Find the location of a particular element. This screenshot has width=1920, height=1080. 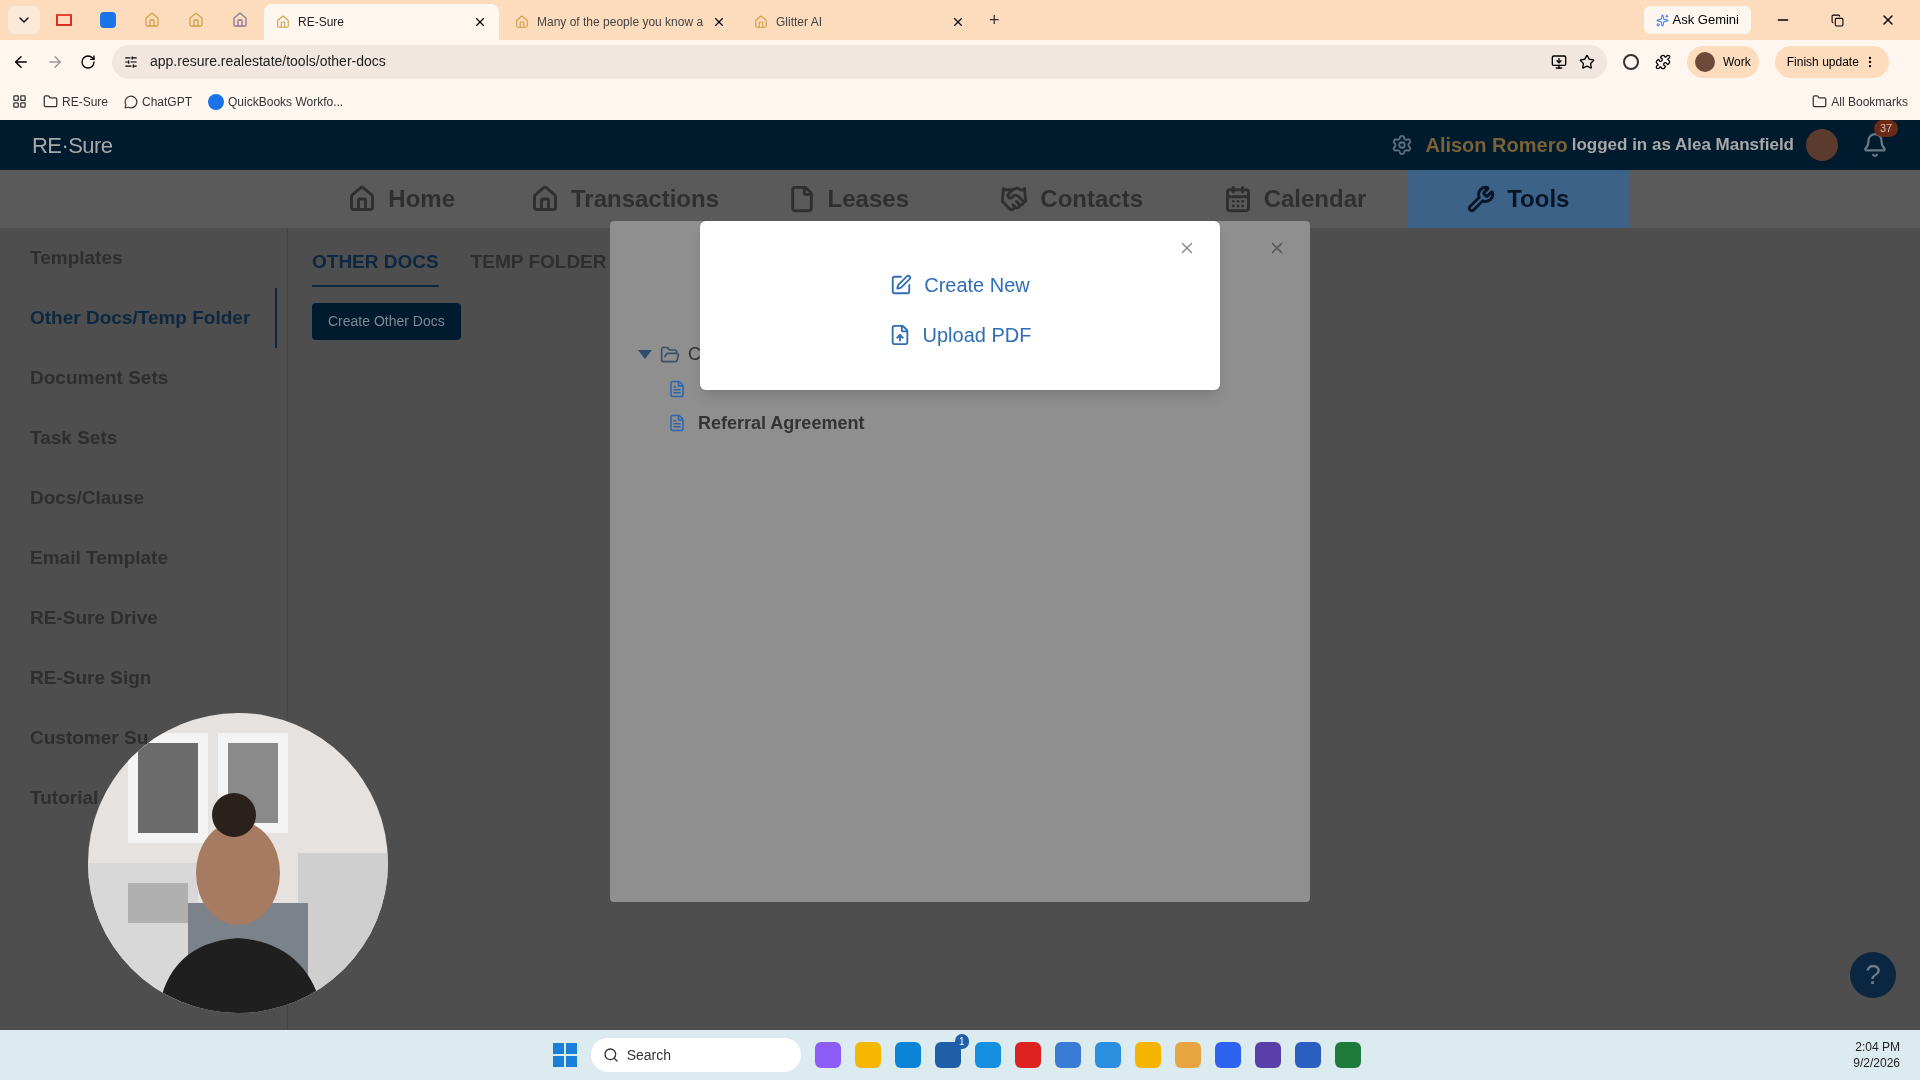

dialog-option: Upload PDF is located at coordinates (960, 334).